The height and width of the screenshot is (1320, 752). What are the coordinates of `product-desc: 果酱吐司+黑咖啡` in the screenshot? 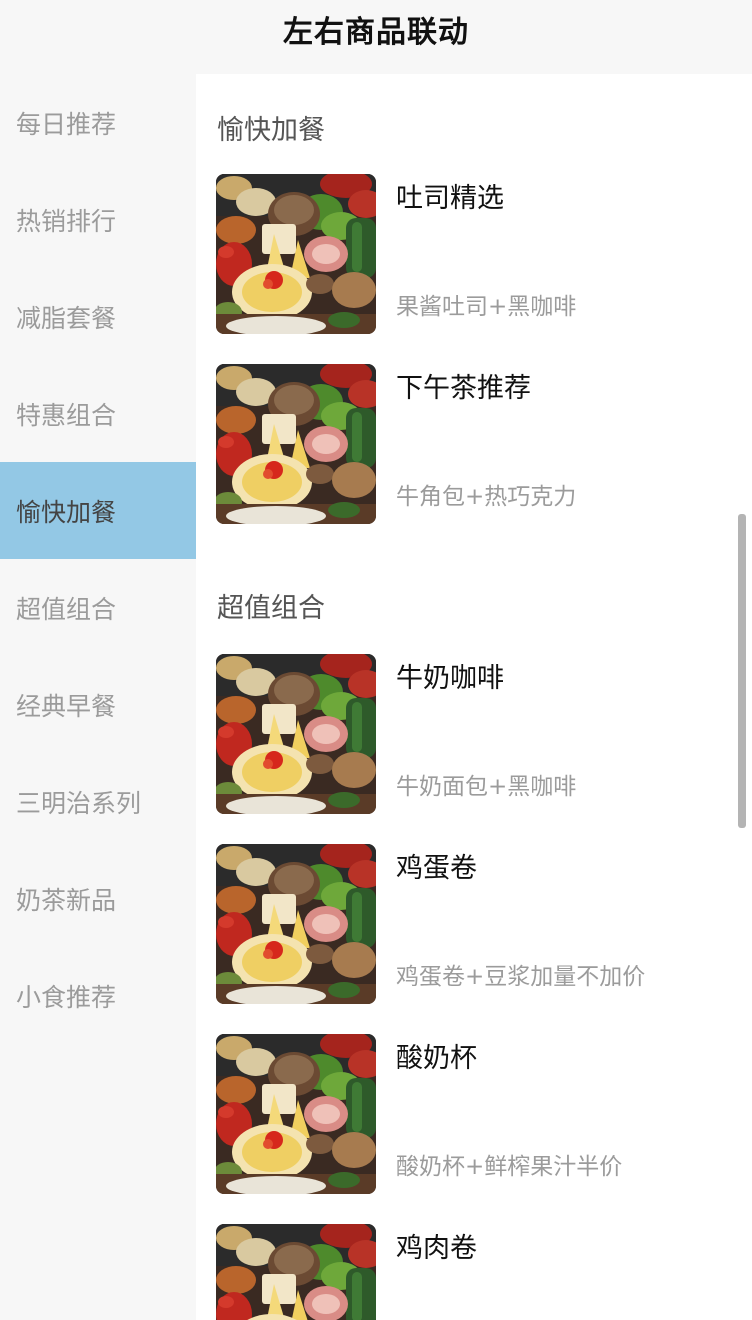 It's located at (486, 307).